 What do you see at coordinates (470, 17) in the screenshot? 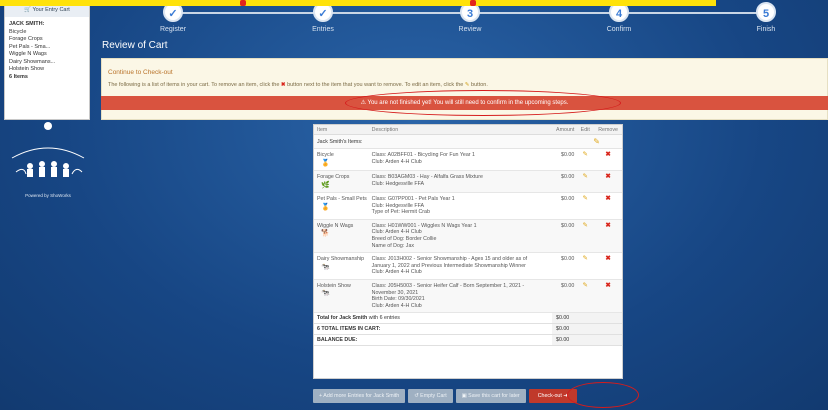
I see `step-review: 3 Review` at bounding box center [470, 17].